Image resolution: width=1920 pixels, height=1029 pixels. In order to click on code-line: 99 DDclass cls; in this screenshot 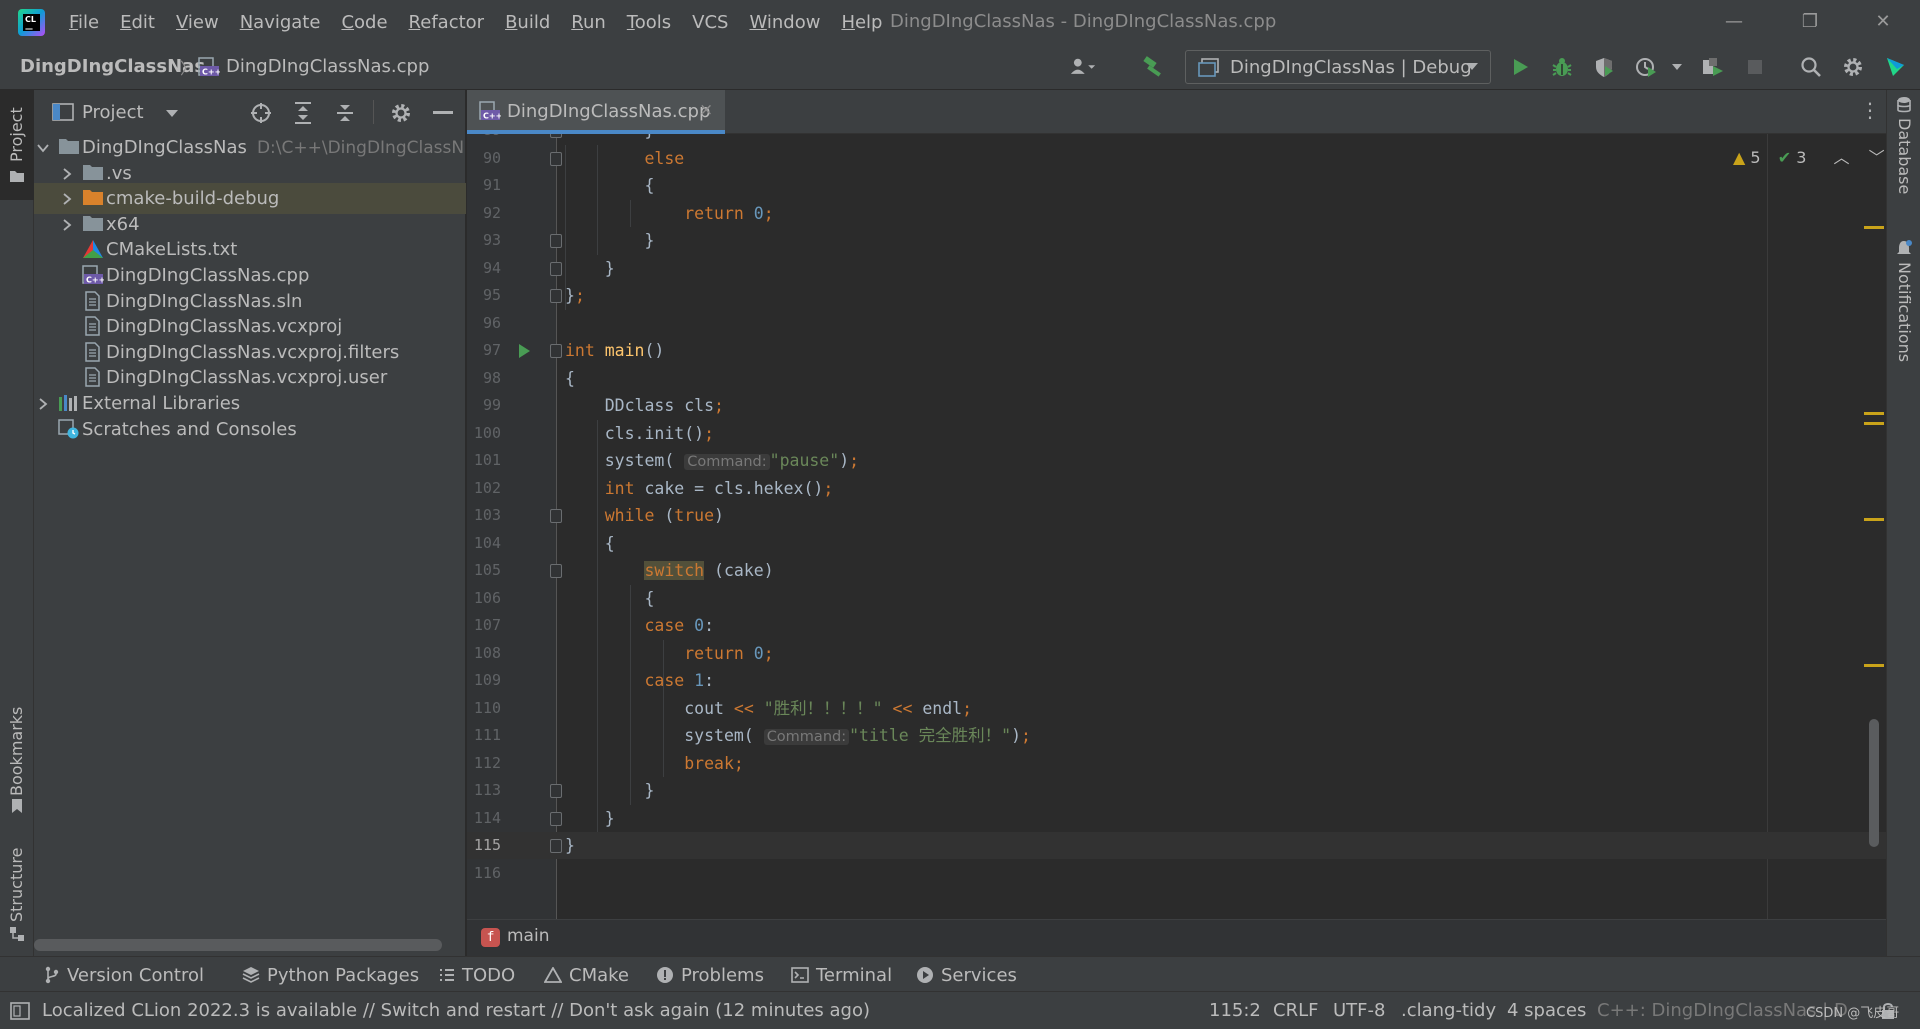, I will do `click(1176, 405)`.